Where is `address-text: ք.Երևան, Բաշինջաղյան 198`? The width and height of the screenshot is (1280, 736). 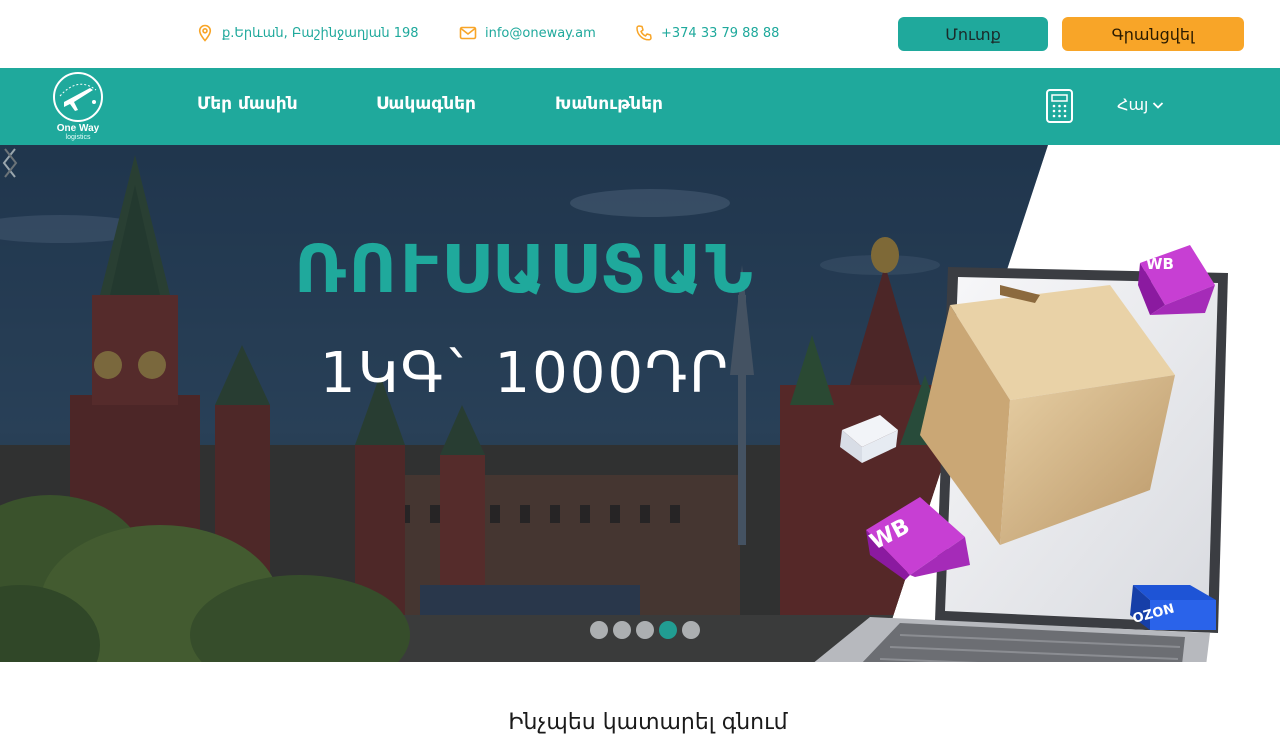
address-text: ք.Երևան, Բաշինջաղյան 198 is located at coordinates (320, 33).